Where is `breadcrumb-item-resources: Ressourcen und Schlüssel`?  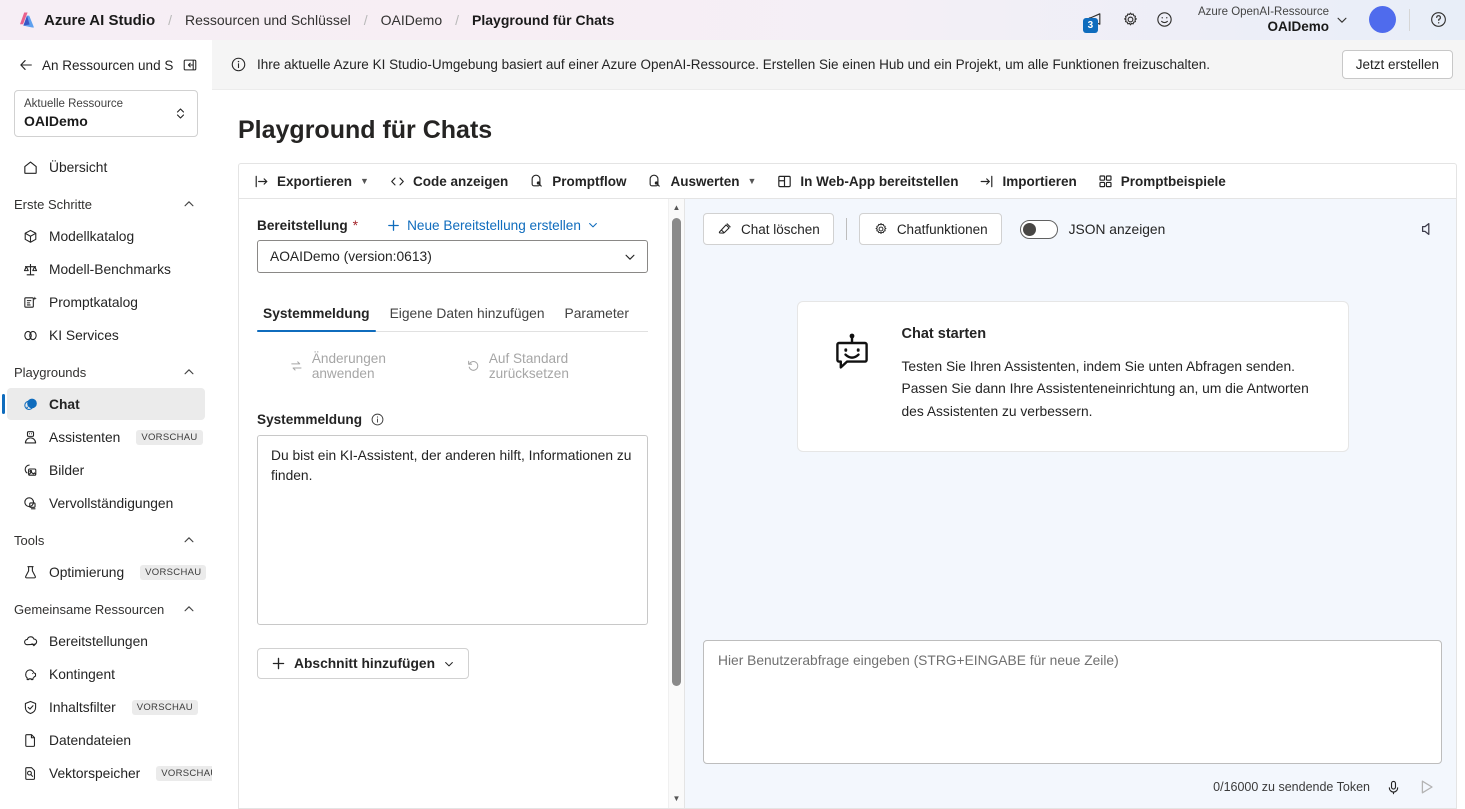 breadcrumb-item-resources: Ressourcen und Schlüssel is located at coordinates (268, 20).